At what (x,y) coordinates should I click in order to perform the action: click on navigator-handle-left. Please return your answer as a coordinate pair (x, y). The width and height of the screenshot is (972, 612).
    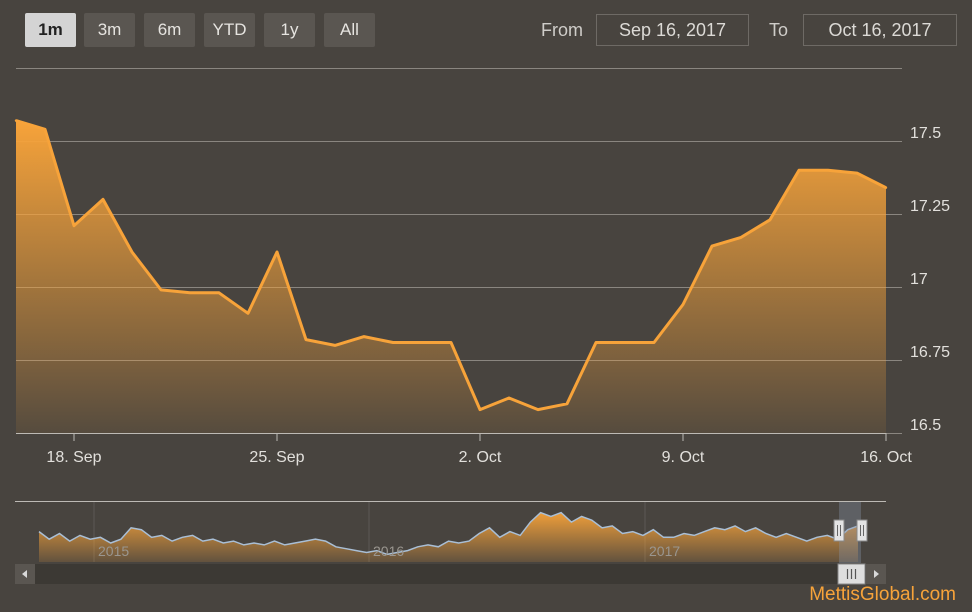
    Looking at the image, I should click on (839, 530).